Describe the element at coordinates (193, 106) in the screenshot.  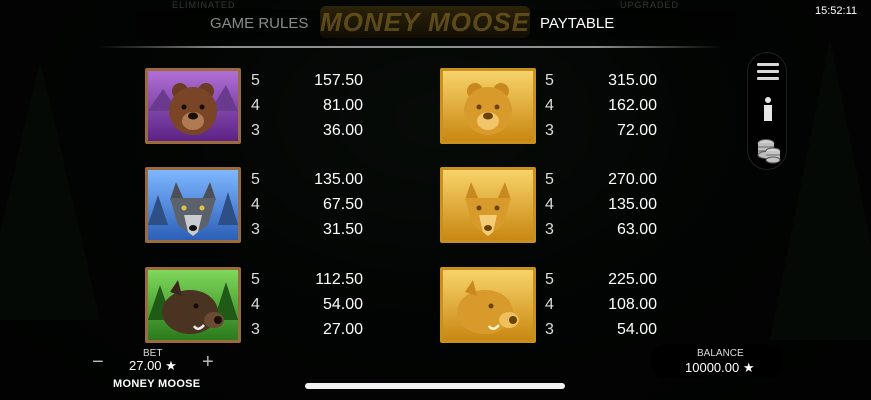
I see `purple-bear-icon` at that location.